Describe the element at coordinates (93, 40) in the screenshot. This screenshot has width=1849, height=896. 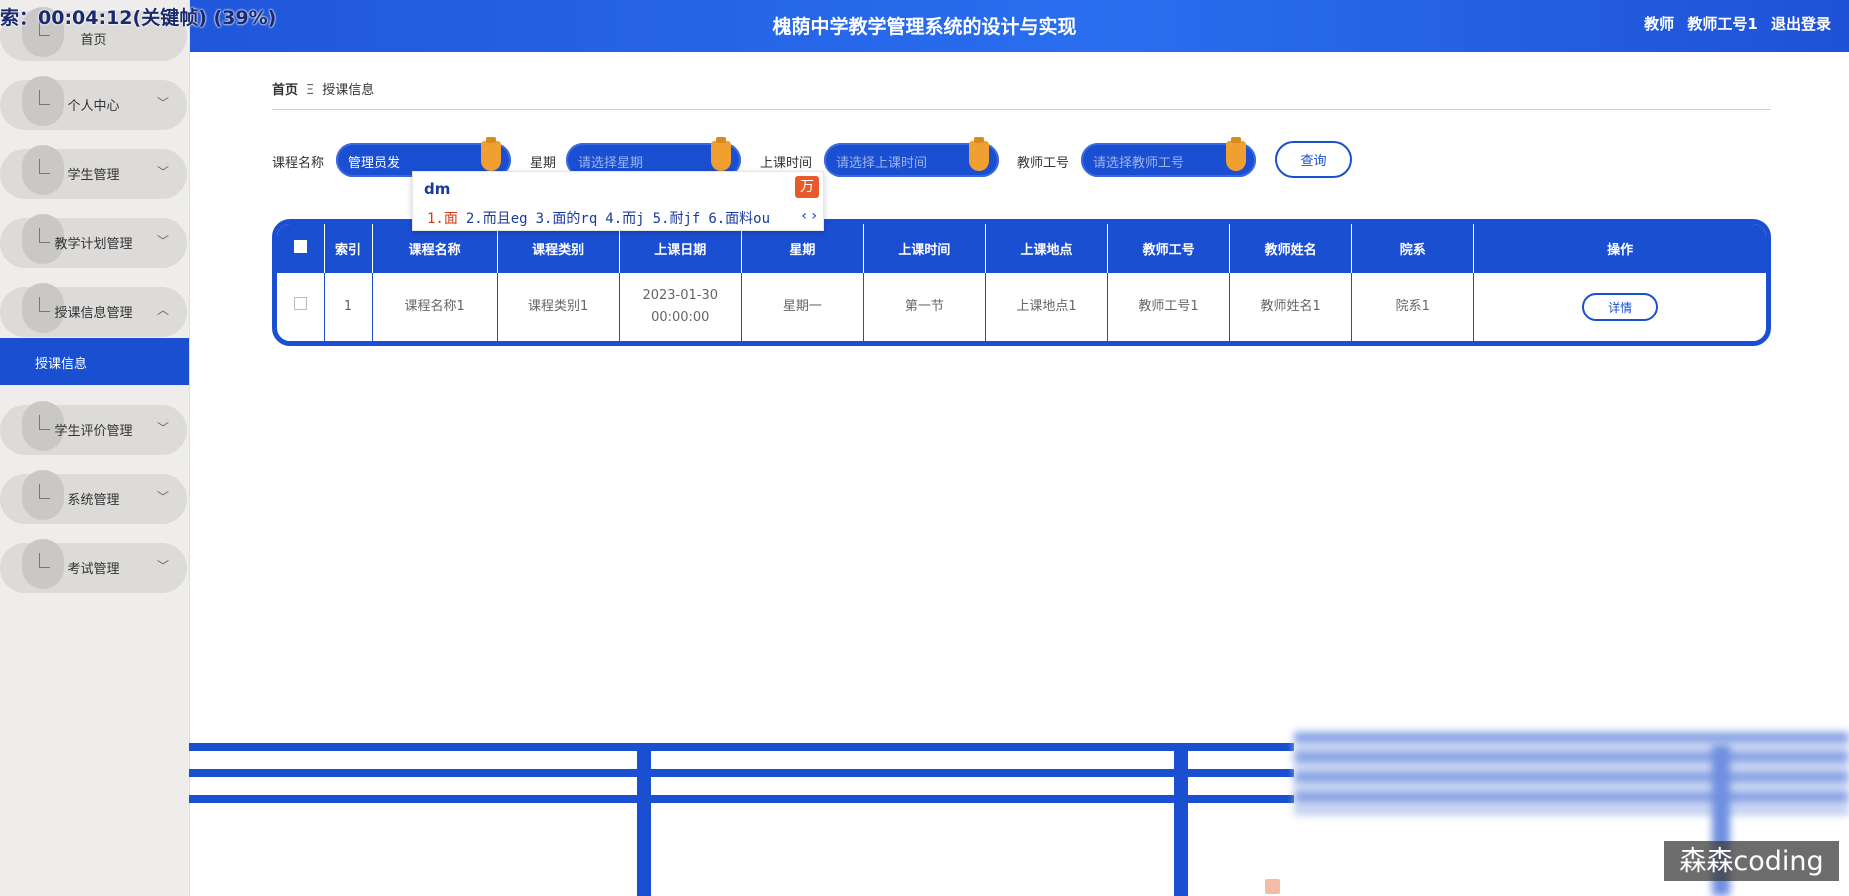
I see `sidebar-item-label: 首页` at that location.